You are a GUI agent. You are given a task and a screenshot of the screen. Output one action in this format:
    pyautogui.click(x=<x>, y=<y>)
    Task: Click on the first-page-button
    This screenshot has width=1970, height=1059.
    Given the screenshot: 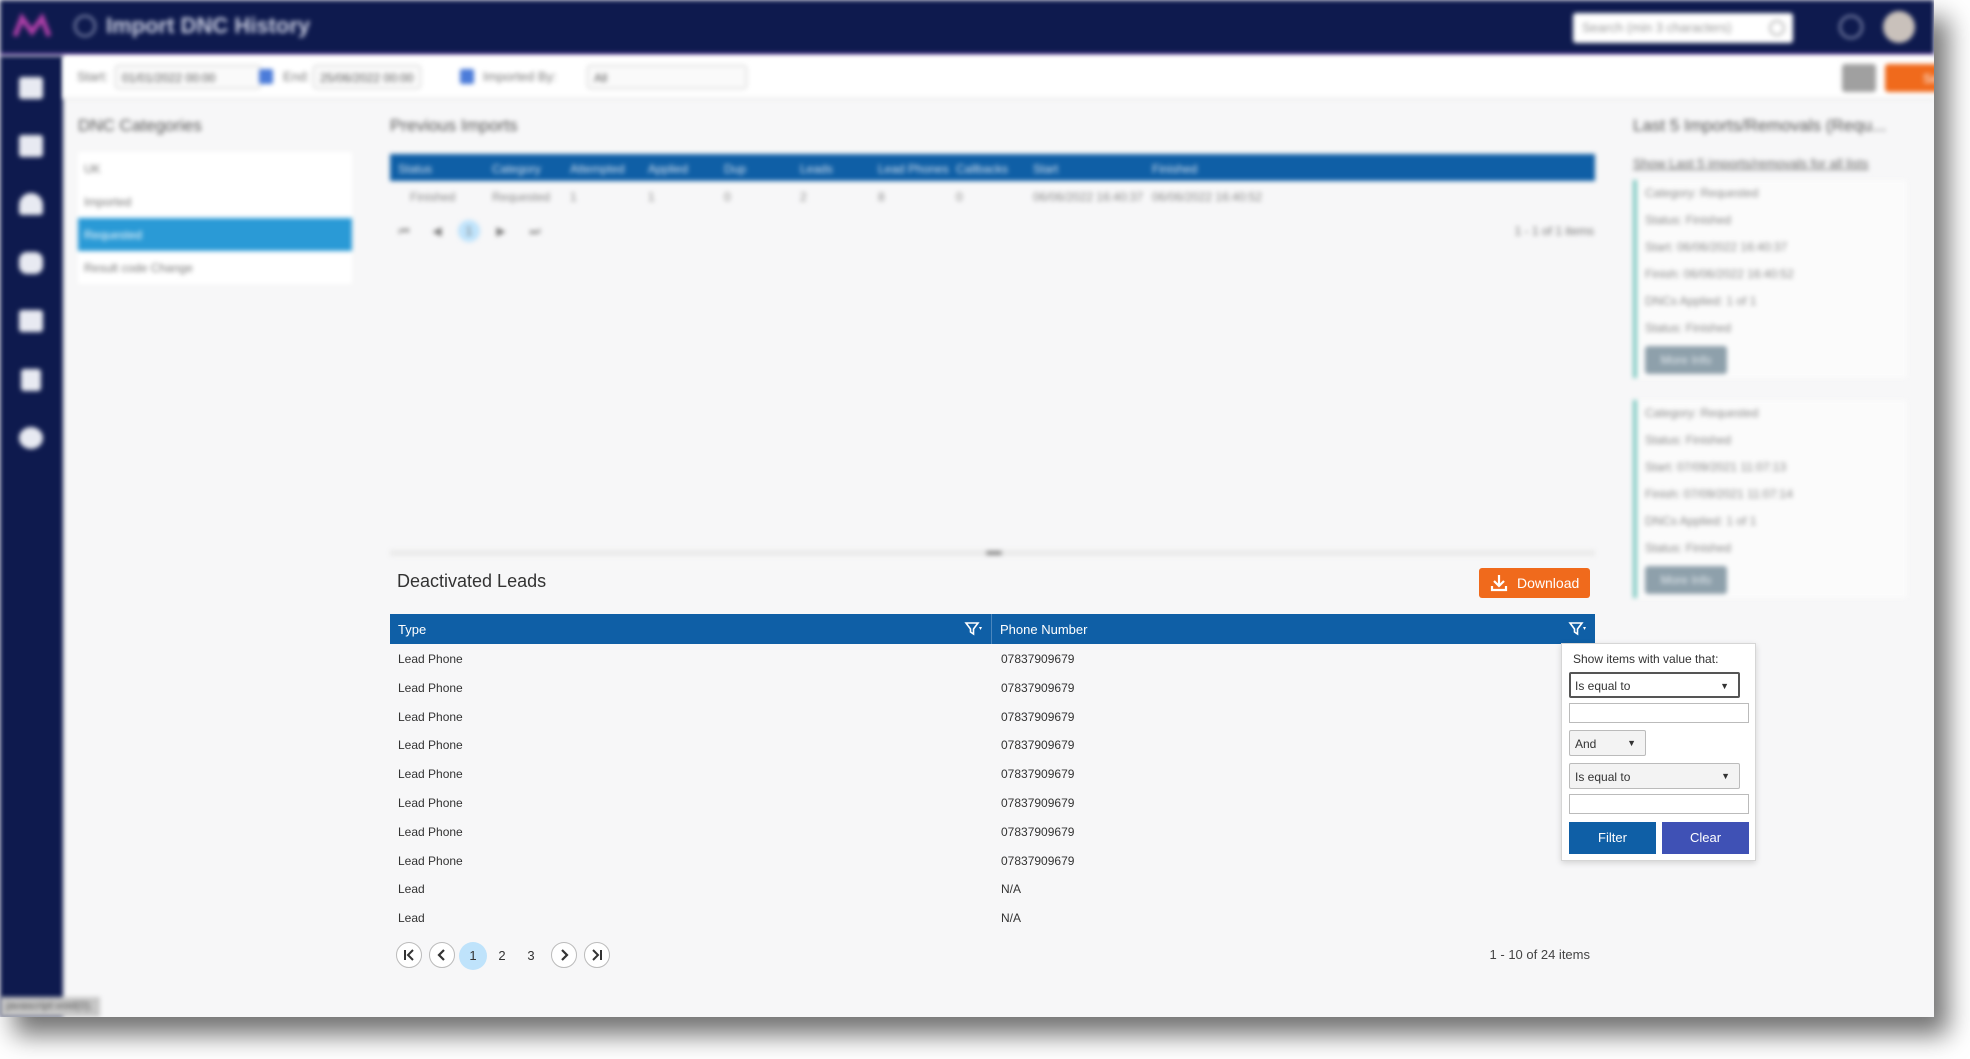 What is the action you would take?
    pyautogui.click(x=409, y=955)
    